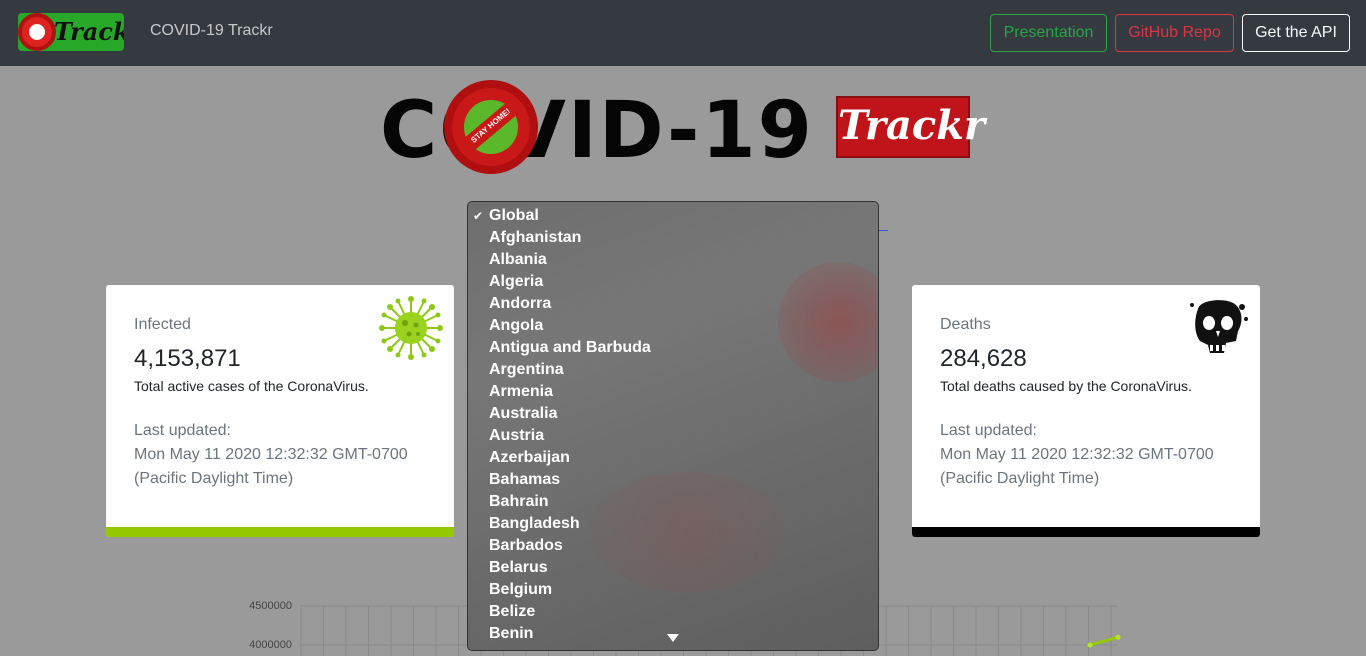 The width and height of the screenshot is (1366, 656). Describe the element at coordinates (1086, 532) in the screenshot. I see `deaths-accent-bar` at that location.